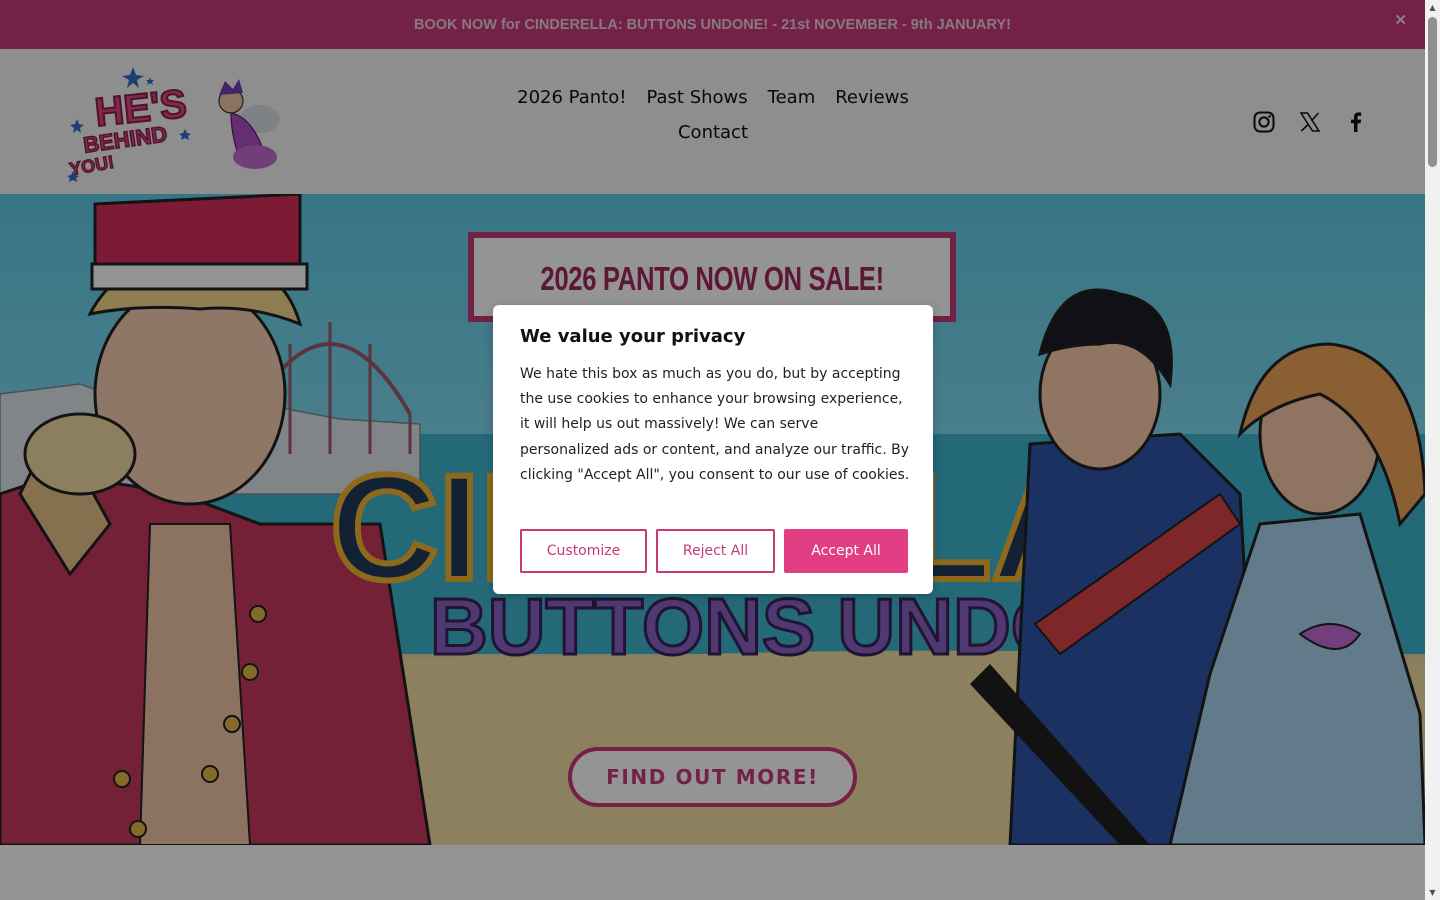 Image resolution: width=1440 pixels, height=900 pixels. Describe the element at coordinates (1432, 892) in the screenshot. I see `scroll-down-icon: ▼` at that location.